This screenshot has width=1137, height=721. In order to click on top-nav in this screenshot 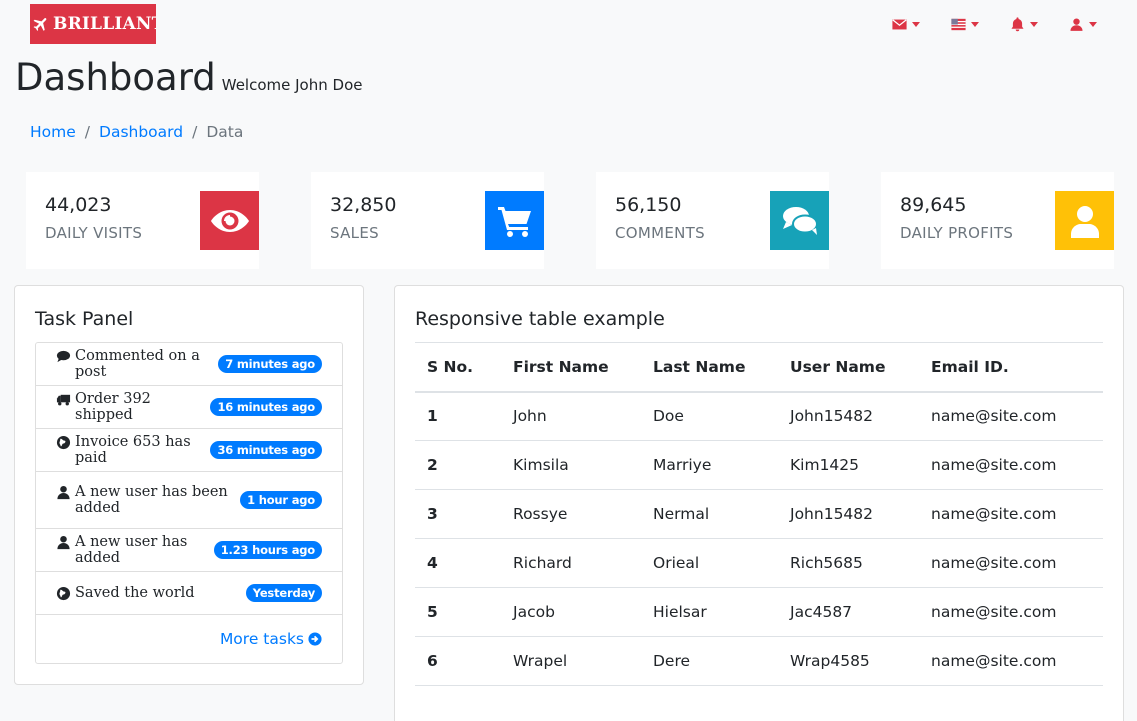, I will do `click(994, 24)`.